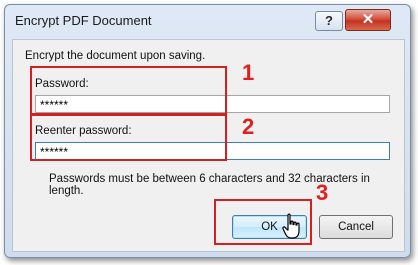  What do you see at coordinates (207, 22) in the screenshot?
I see `title-bar: Encrypt PDF Document ? ✕` at bounding box center [207, 22].